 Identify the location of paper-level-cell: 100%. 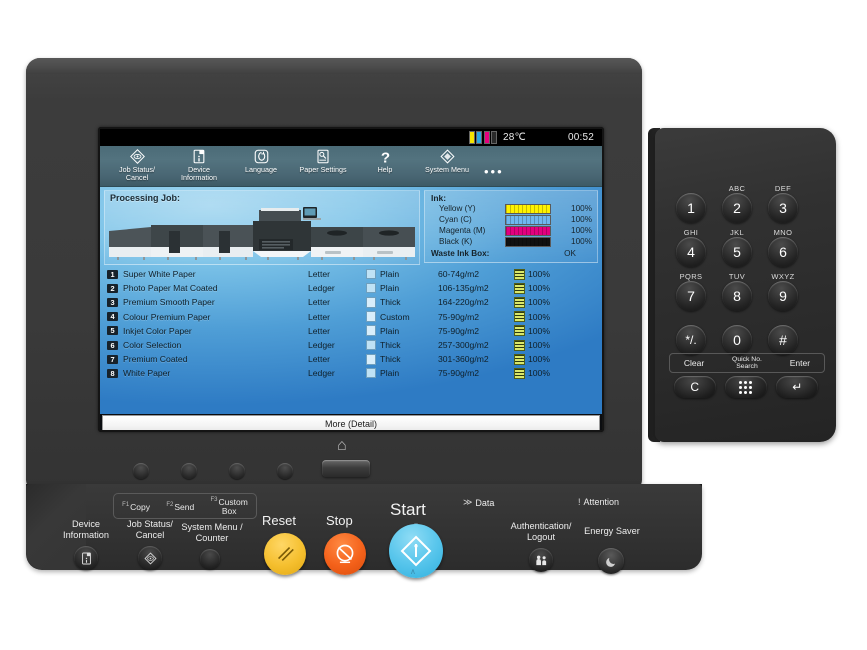
(532, 274).